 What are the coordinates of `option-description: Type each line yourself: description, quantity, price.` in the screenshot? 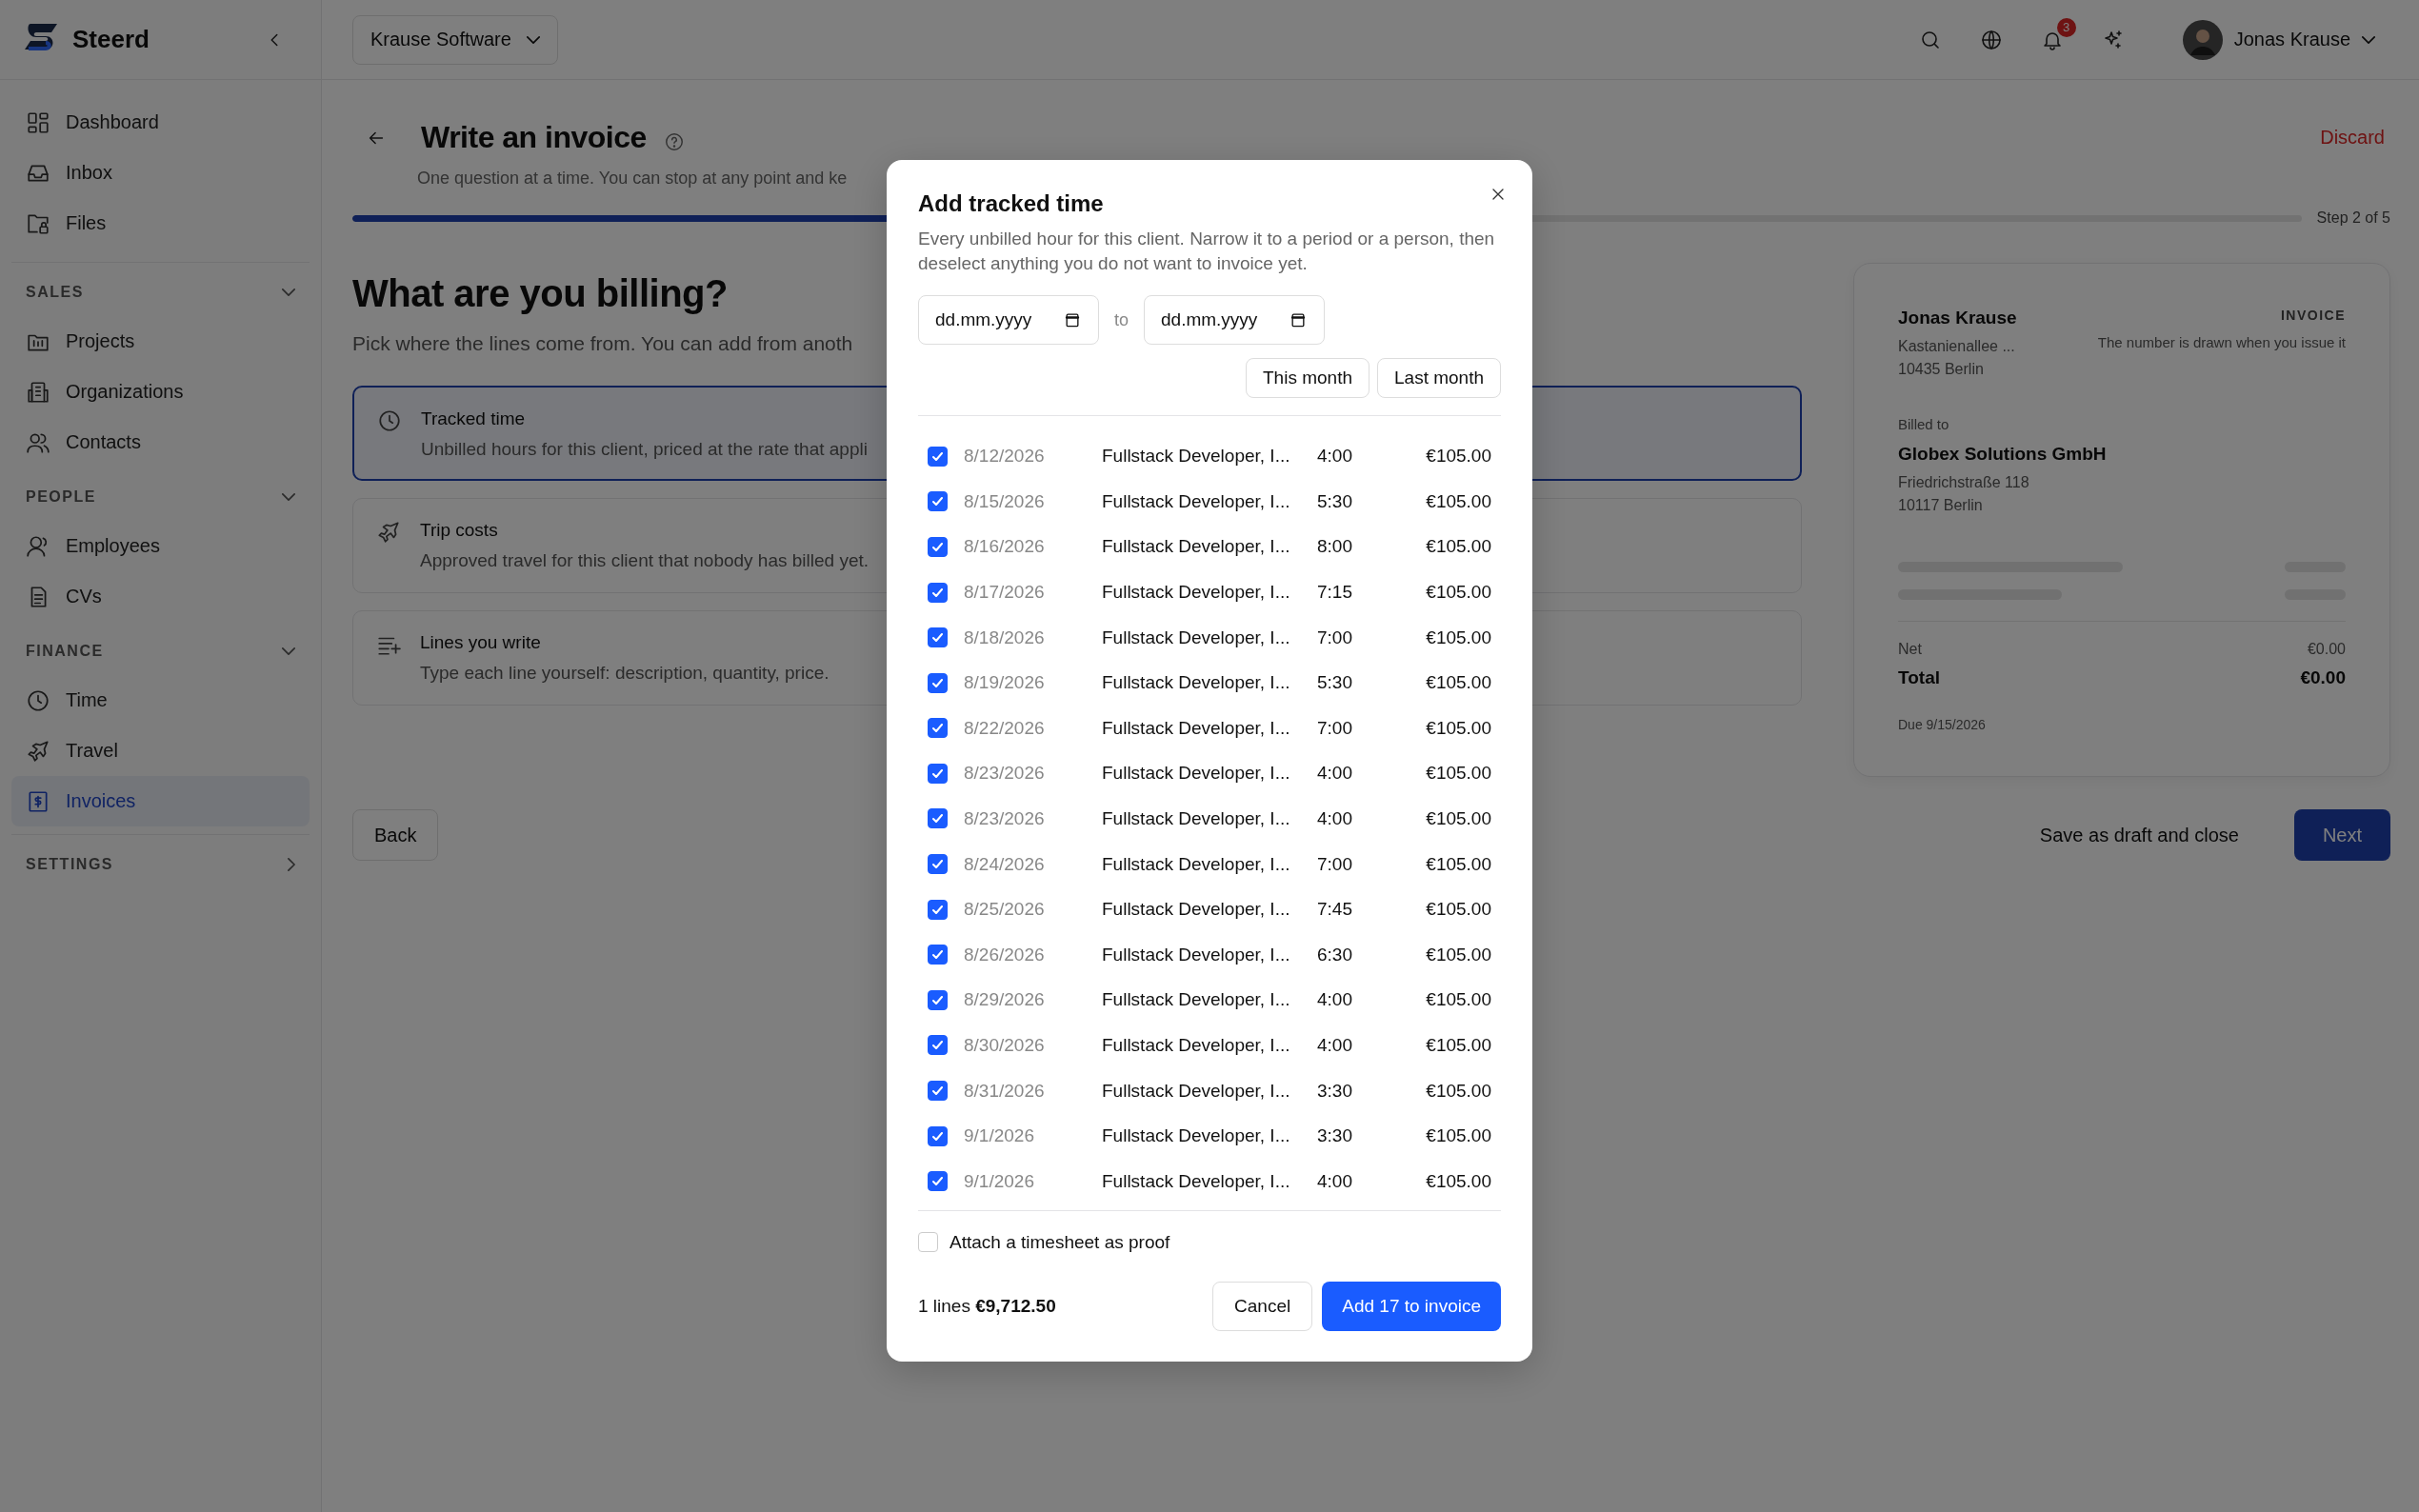 It's located at (625, 673).